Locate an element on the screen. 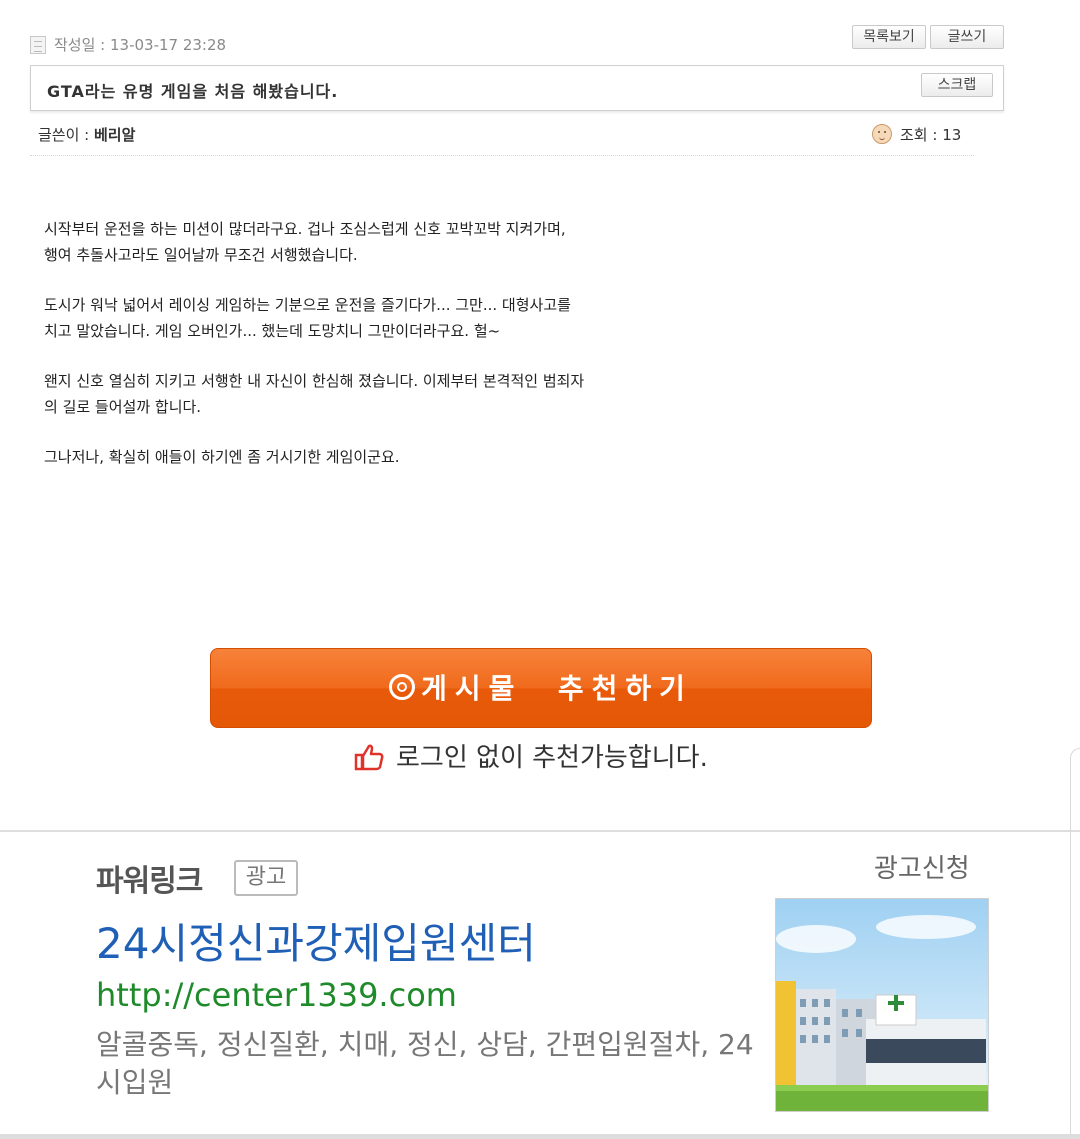 The height and width of the screenshot is (1139, 1080). recommend-note: 로그인 없이 추천가능합니다. is located at coordinates (552, 758).